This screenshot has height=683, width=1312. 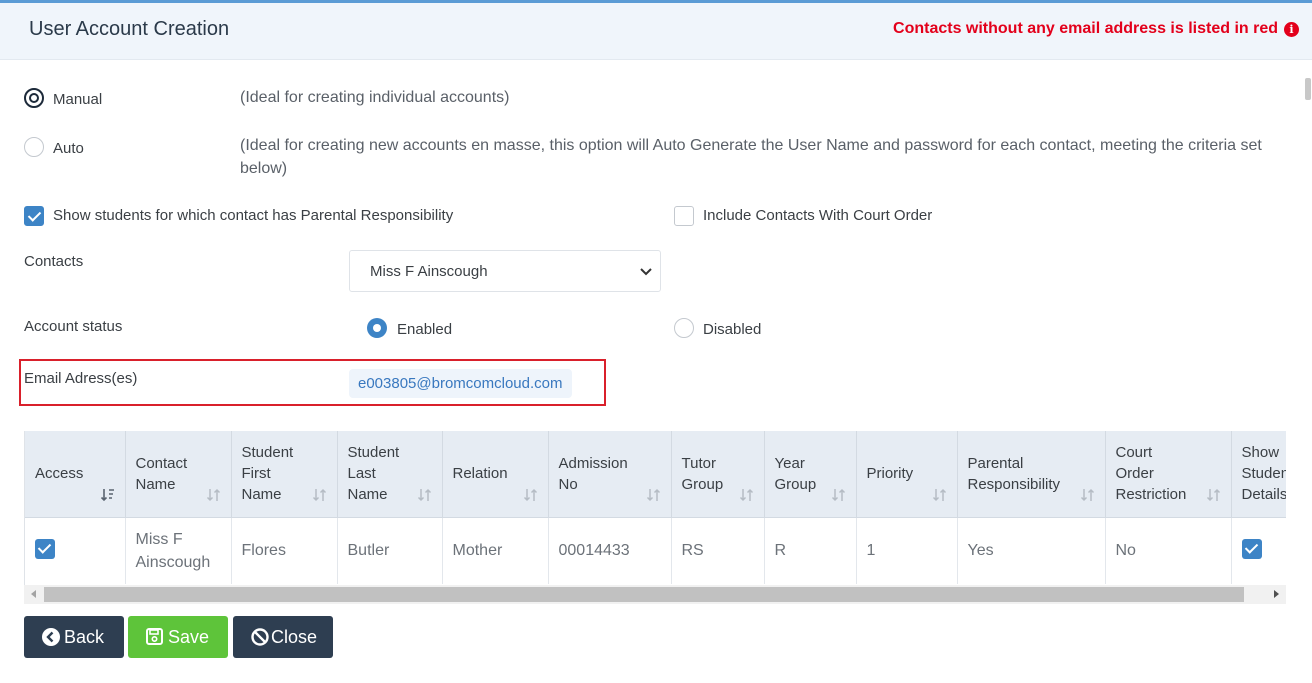 What do you see at coordinates (505, 271) in the screenshot?
I see `contacts-select: Miss F Ainscough` at bounding box center [505, 271].